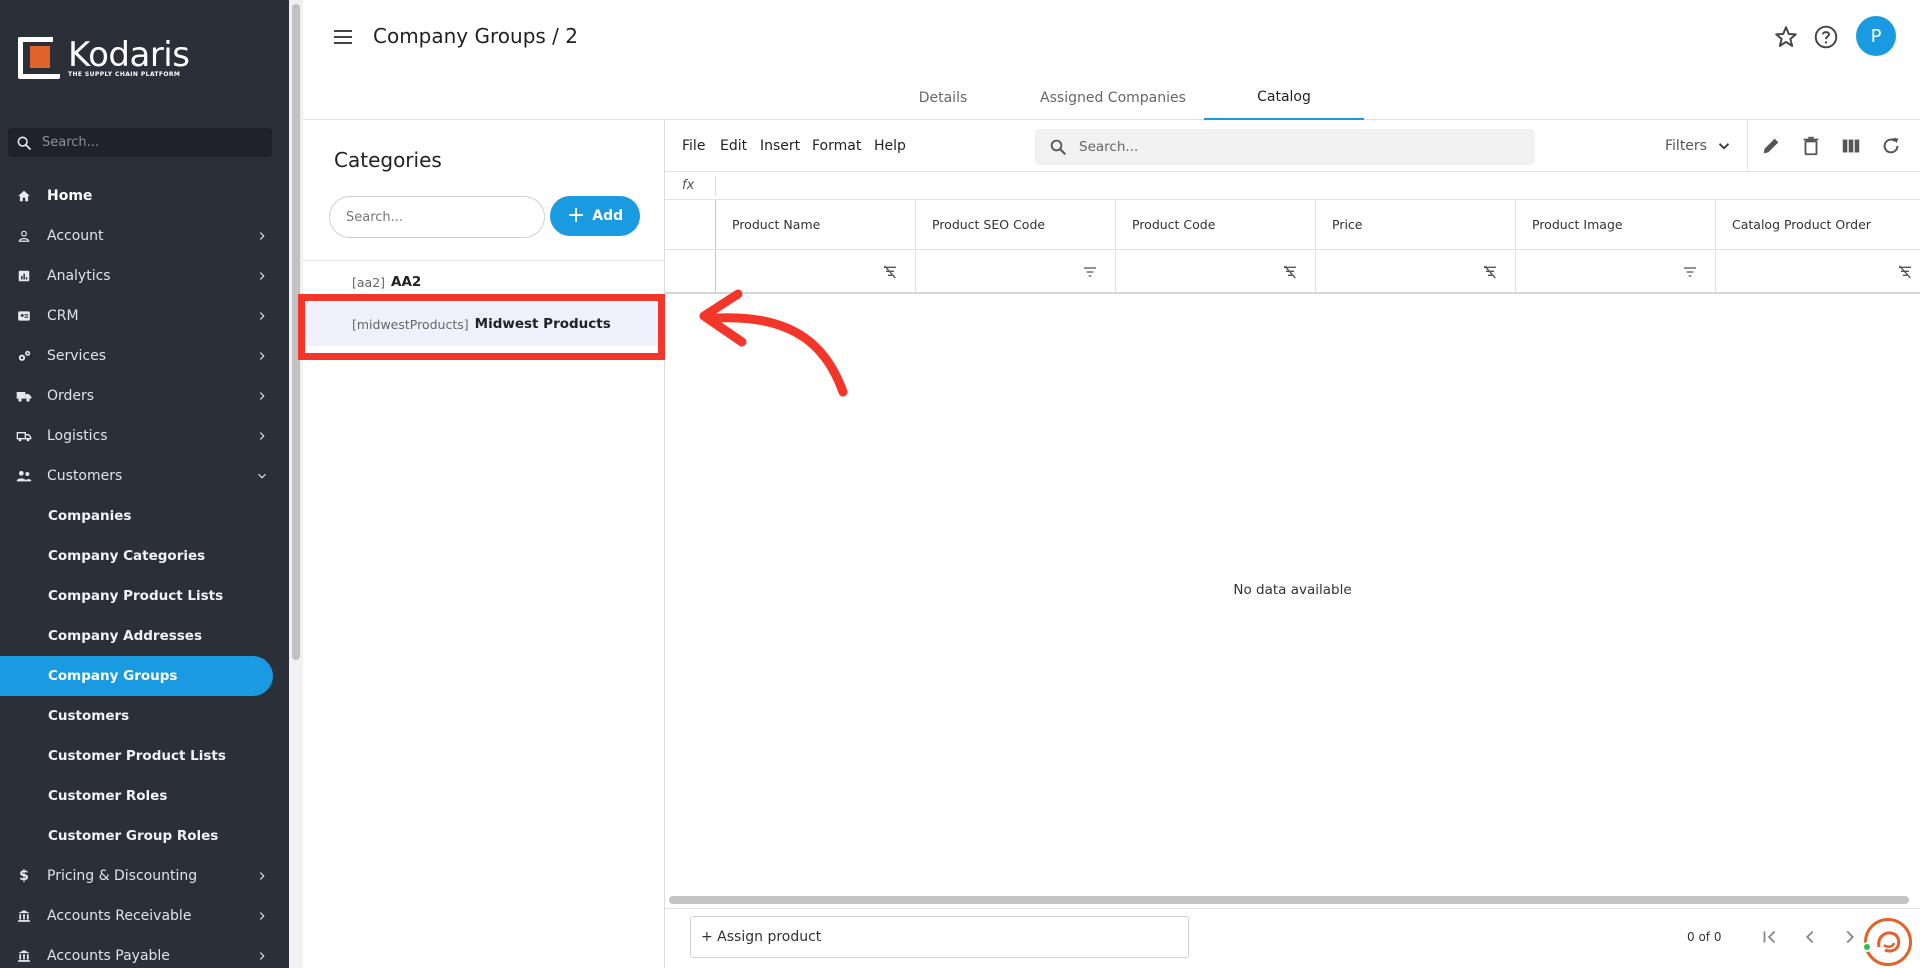  What do you see at coordinates (144, 796) in the screenshot?
I see `sidebar-subitem-customer-roles: Customer Roles` at bounding box center [144, 796].